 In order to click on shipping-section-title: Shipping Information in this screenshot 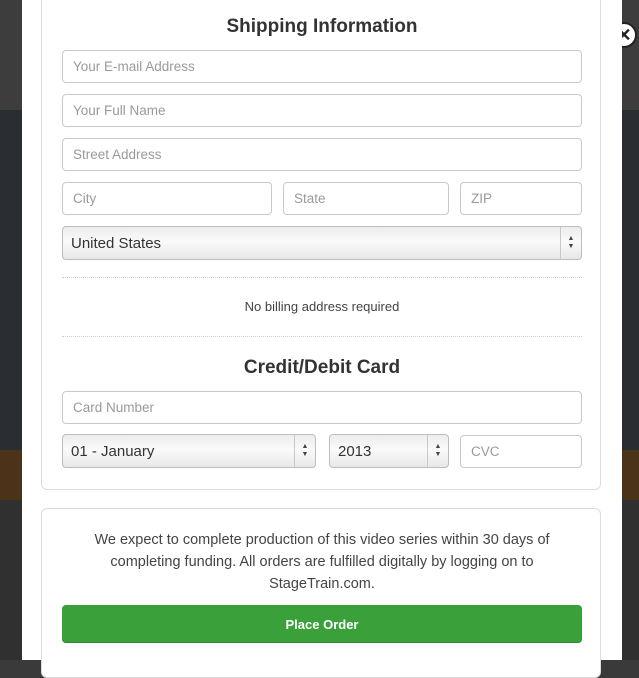, I will do `click(322, 26)`.